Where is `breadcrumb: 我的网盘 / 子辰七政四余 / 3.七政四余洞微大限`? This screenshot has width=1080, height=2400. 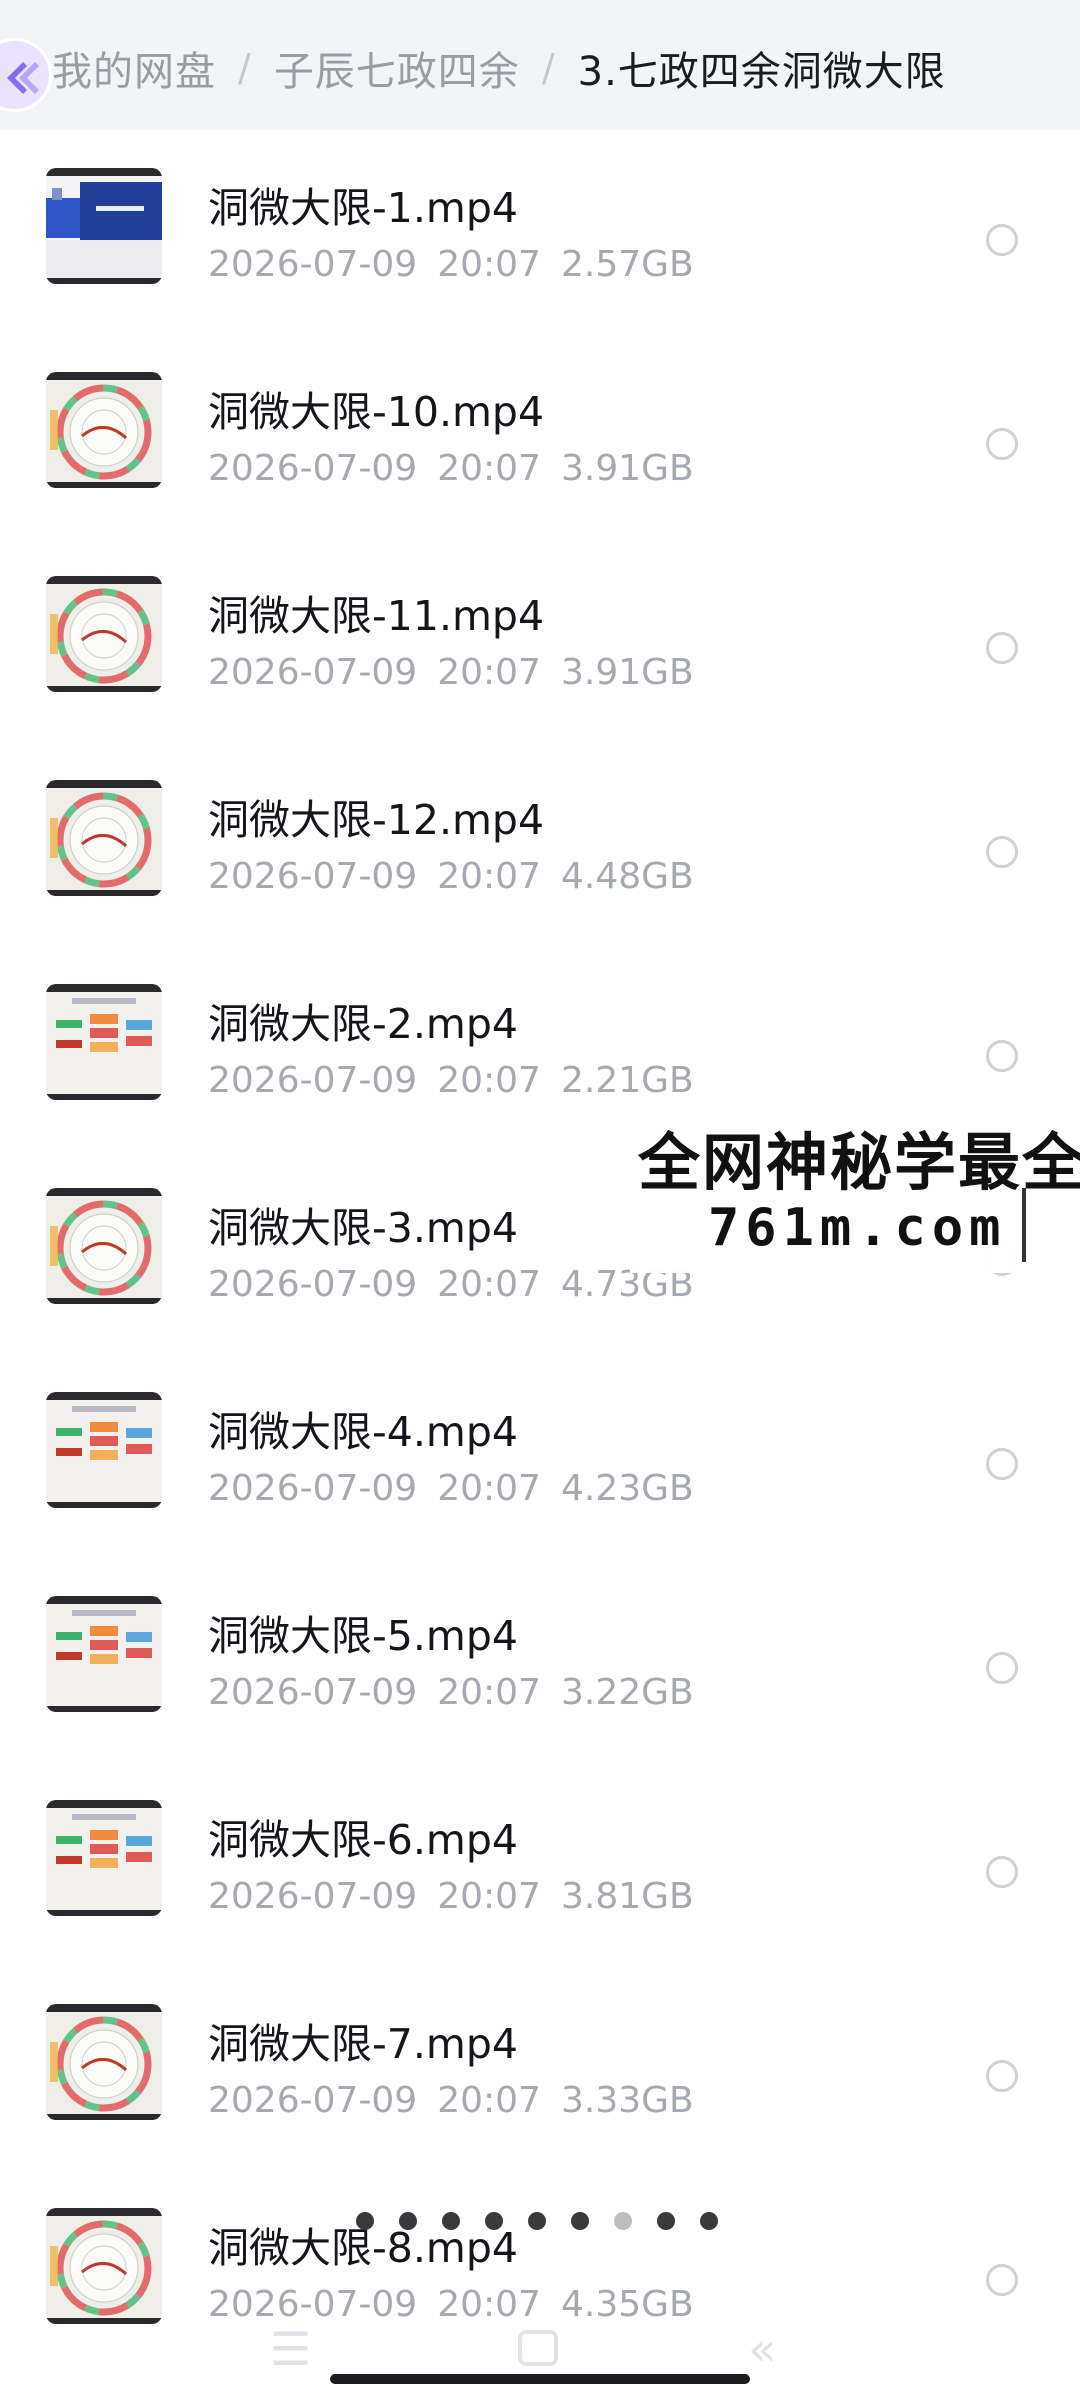
breadcrumb: 我的网盘 / 子辰七政四余 / 3.七政四余洞微大限 is located at coordinates (499, 68).